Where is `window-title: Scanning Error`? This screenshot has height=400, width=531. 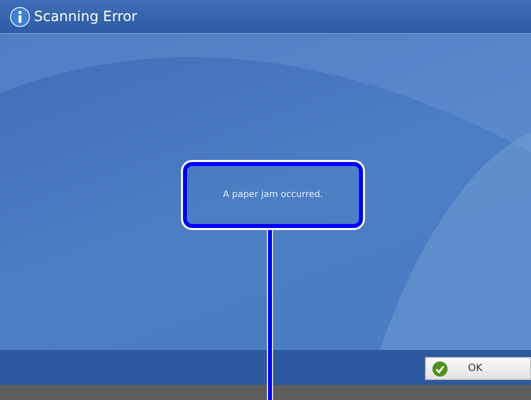 window-title: Scanning Error is located at coordinates (86, 16).